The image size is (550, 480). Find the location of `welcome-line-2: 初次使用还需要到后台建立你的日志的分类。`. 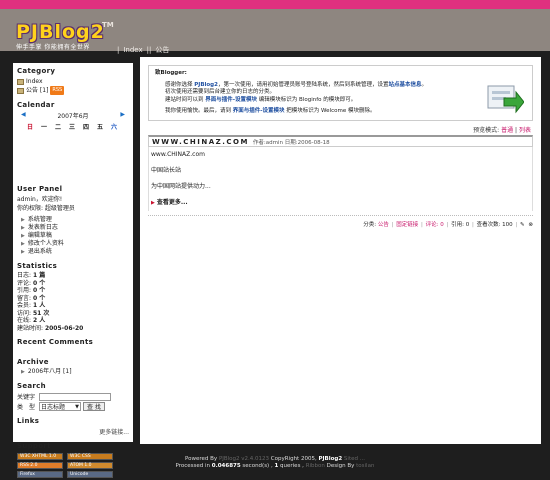

welcome-line-2: 初次使用还需要到后台建立你的日志的分类。 is located at coordinates (220, 92).